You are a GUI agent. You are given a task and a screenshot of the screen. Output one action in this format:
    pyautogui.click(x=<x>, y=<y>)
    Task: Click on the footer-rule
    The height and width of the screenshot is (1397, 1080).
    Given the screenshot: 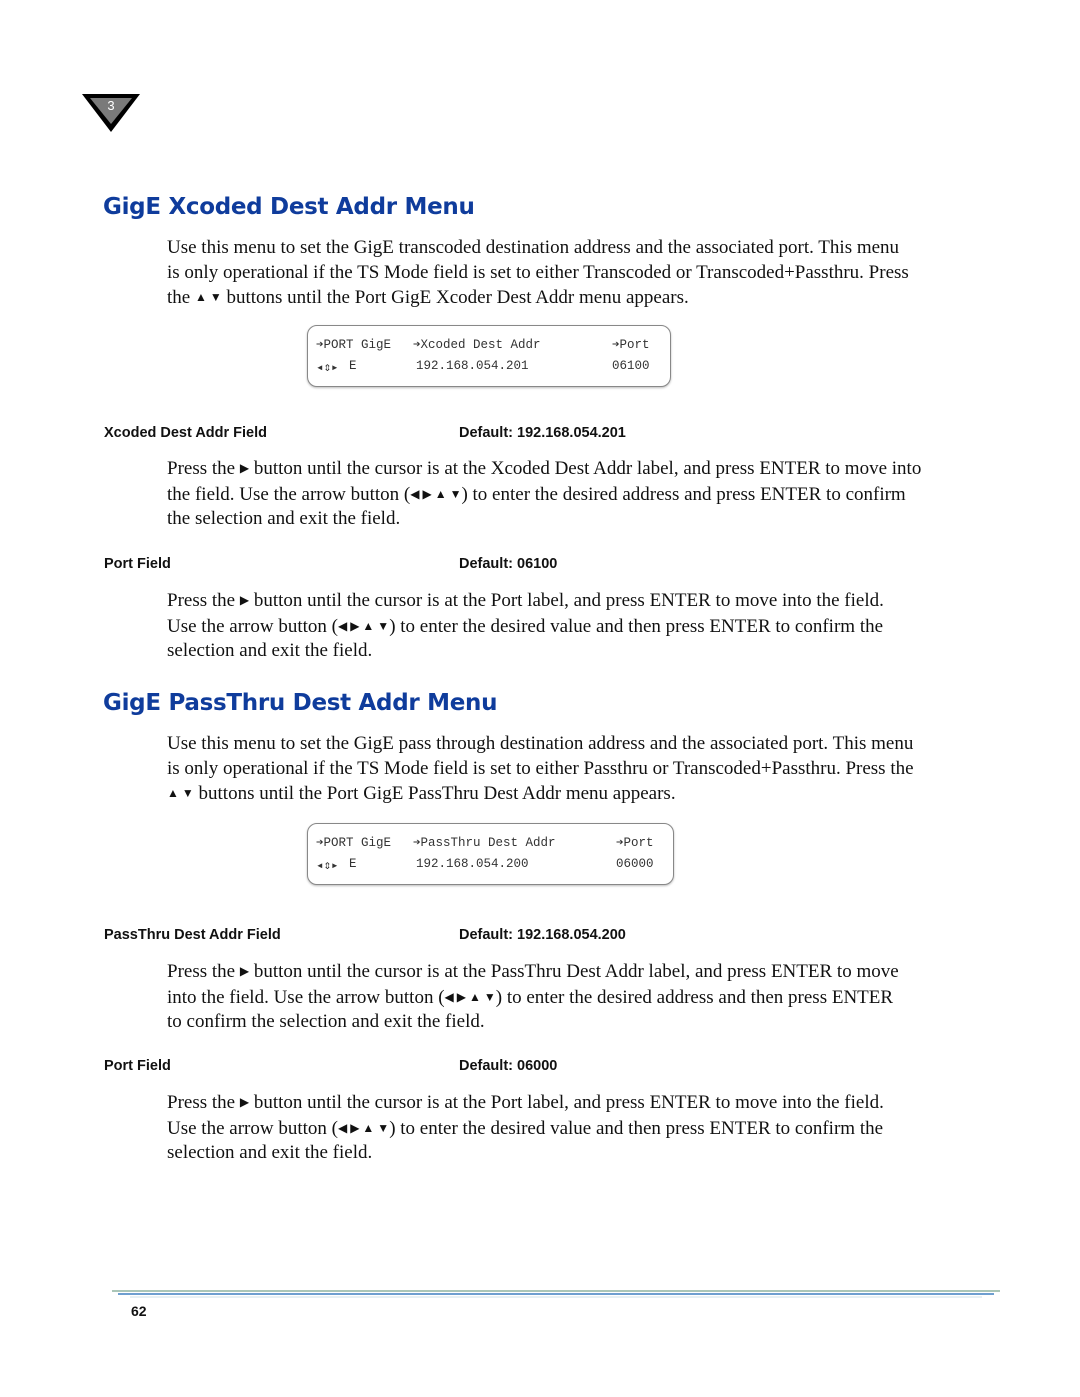 What is the action you would take?
    pyautogui.click(x=556, y=1294)
    